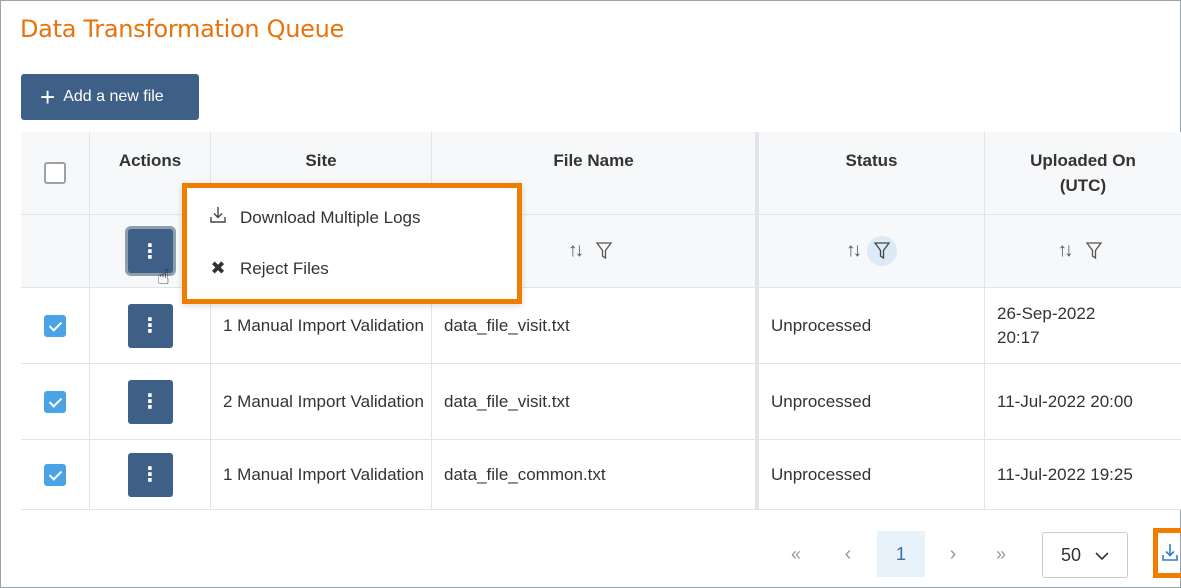 The width and height of the screenshot is (1181, 588). I want to click on hand-cursor-icon: ☝, so click(163, 277).